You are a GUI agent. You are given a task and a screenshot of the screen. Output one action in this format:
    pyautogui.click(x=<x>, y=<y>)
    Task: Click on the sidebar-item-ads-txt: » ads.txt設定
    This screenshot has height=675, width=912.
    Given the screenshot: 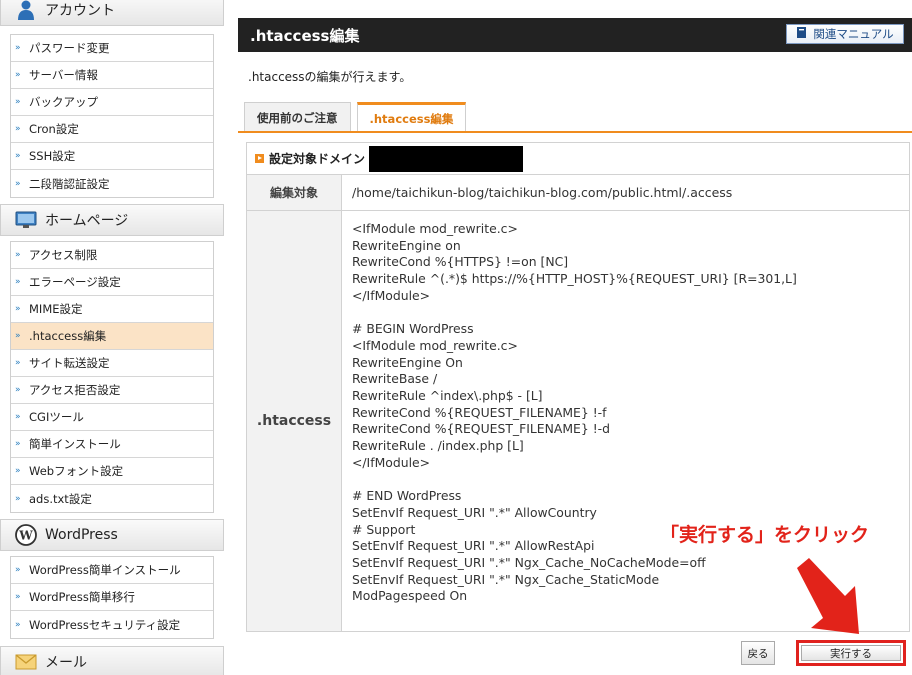 What is the action you would take?
    pyautogui.click(x=112, y=498)
    